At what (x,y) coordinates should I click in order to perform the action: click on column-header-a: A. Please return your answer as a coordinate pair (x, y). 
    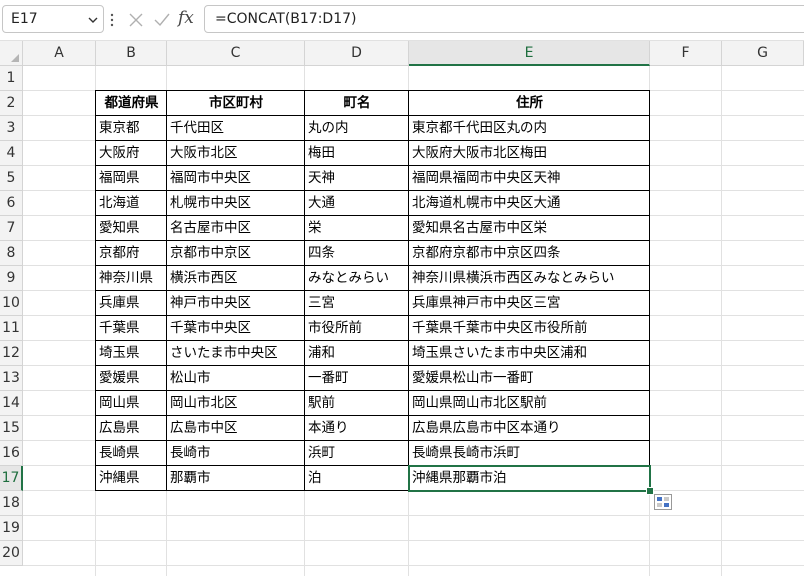
    Looking at the image, I should click on (59, 53).